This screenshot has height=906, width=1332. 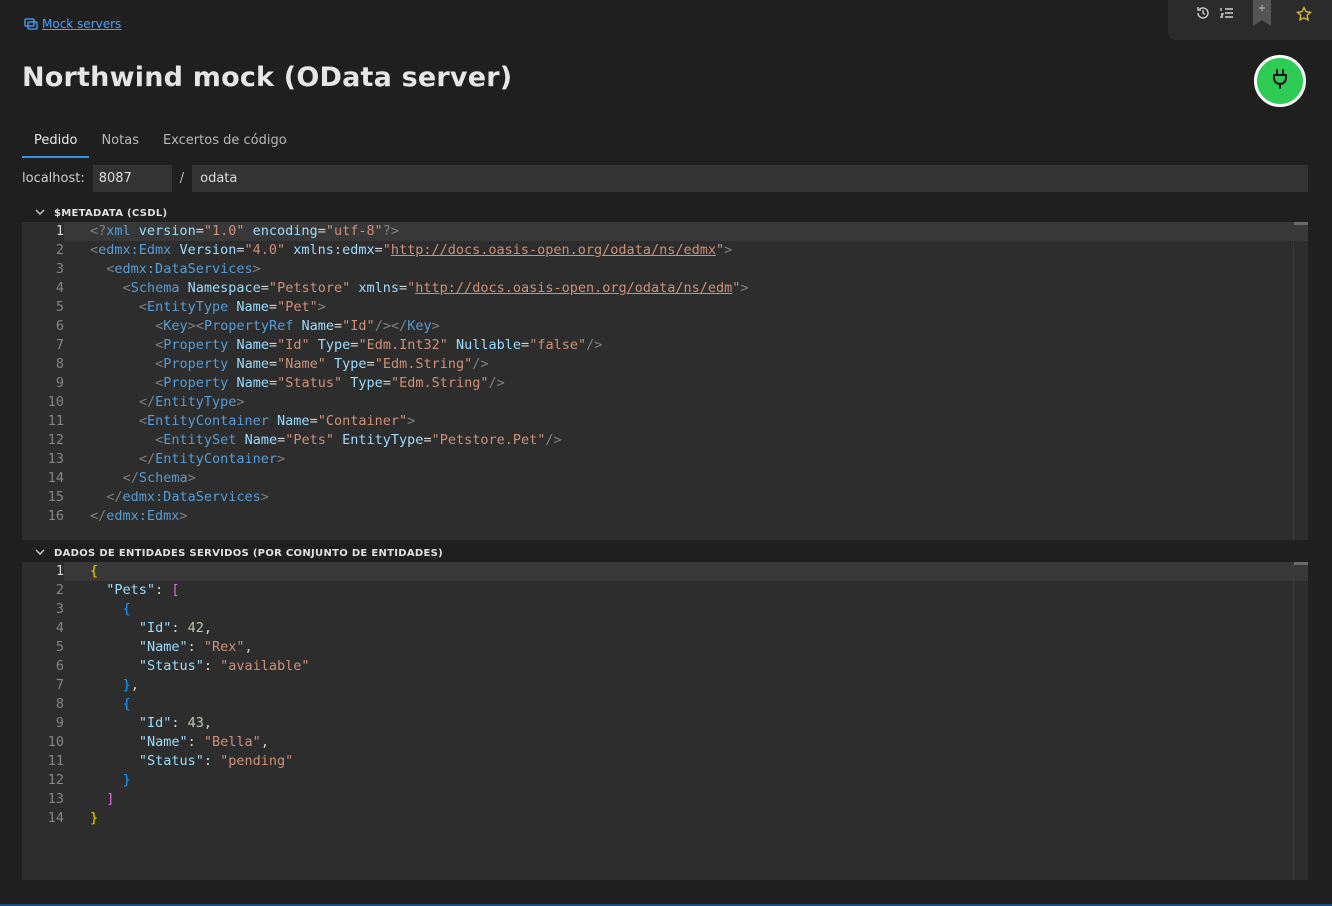 I want to click on metadata-section-header: $METADATA (CSDL), so click(x=100, y=213).